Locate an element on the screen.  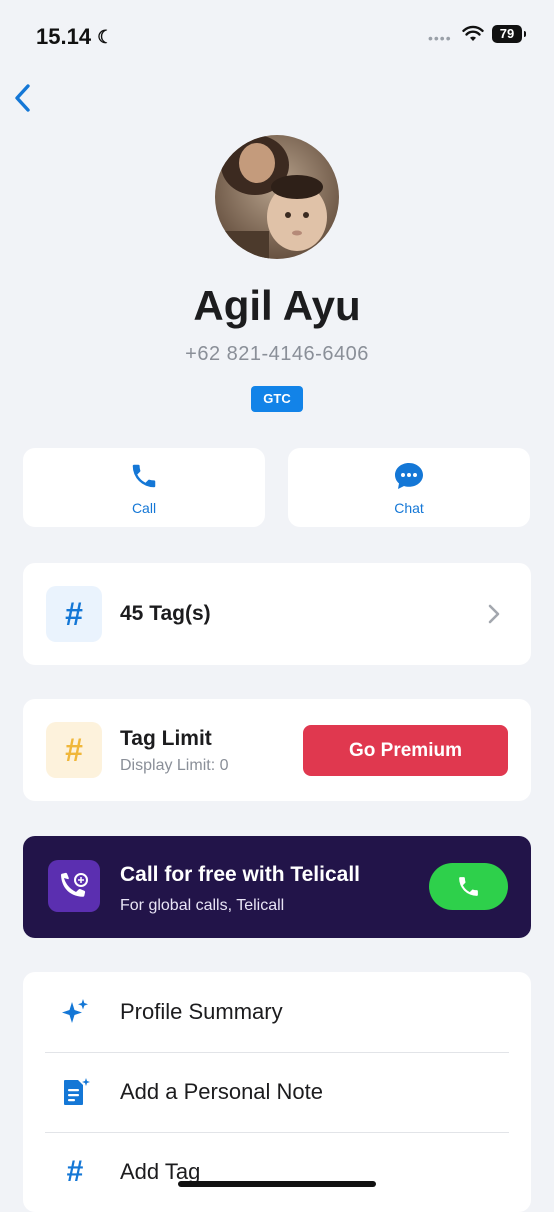
sparkles-icon is located at coordinates (75, 1011).